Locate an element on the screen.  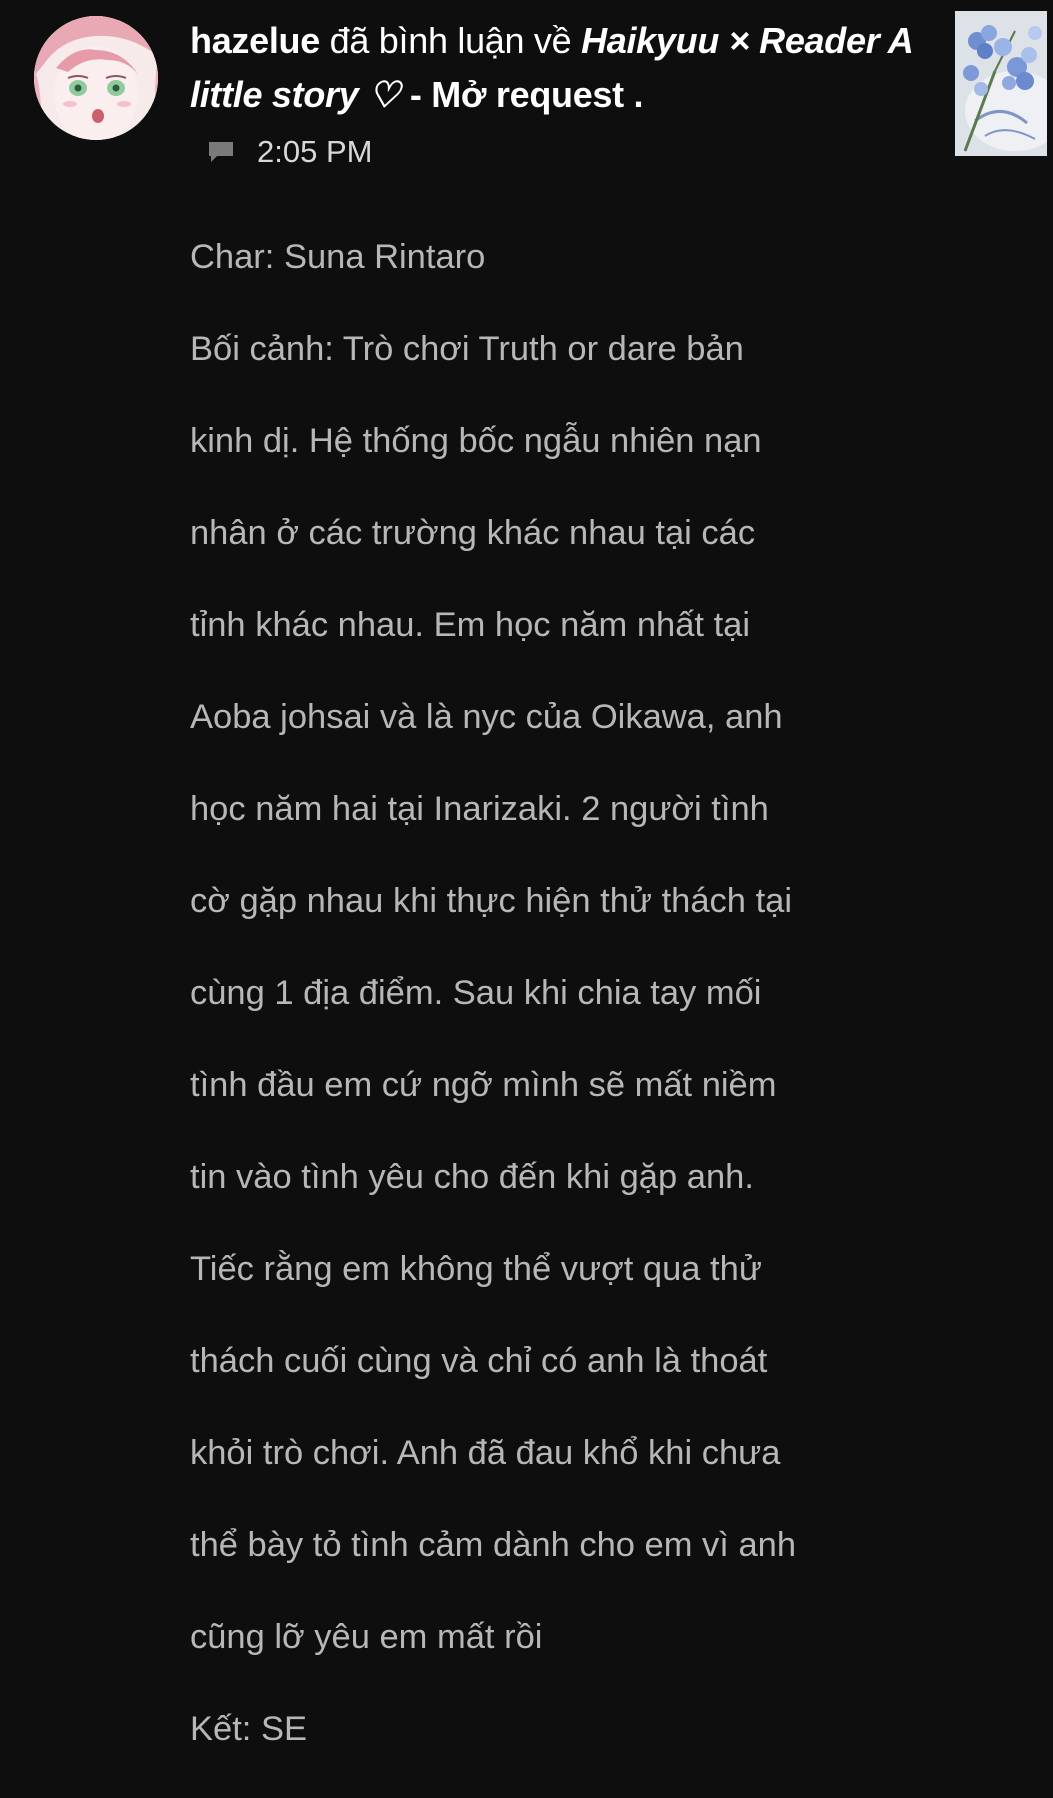
chapter-title-link: Mở request is located at coordinates (527, 94).